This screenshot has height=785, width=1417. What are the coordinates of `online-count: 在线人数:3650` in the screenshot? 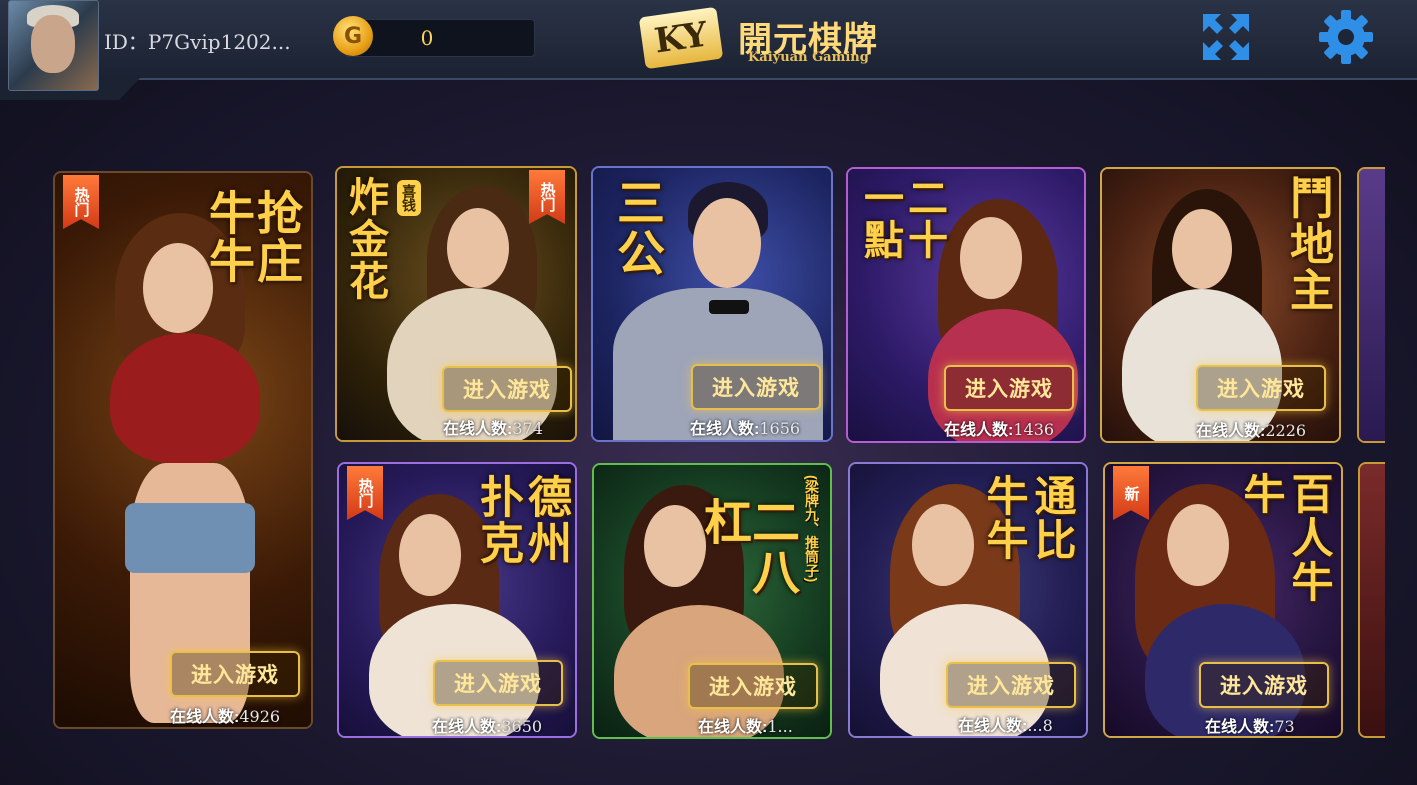 It's located at (487, 724).